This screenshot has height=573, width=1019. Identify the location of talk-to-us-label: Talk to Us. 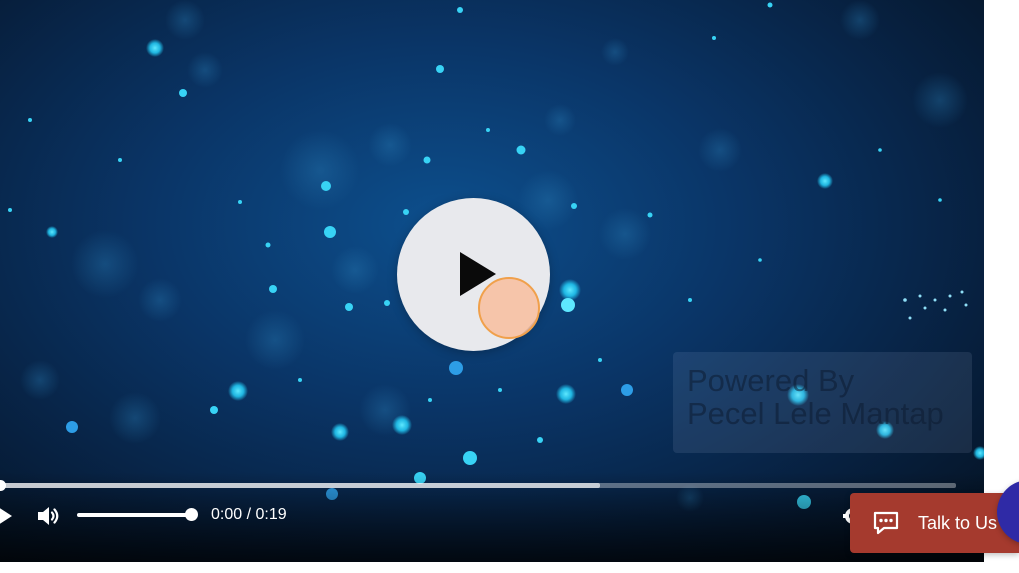
(958, 523).